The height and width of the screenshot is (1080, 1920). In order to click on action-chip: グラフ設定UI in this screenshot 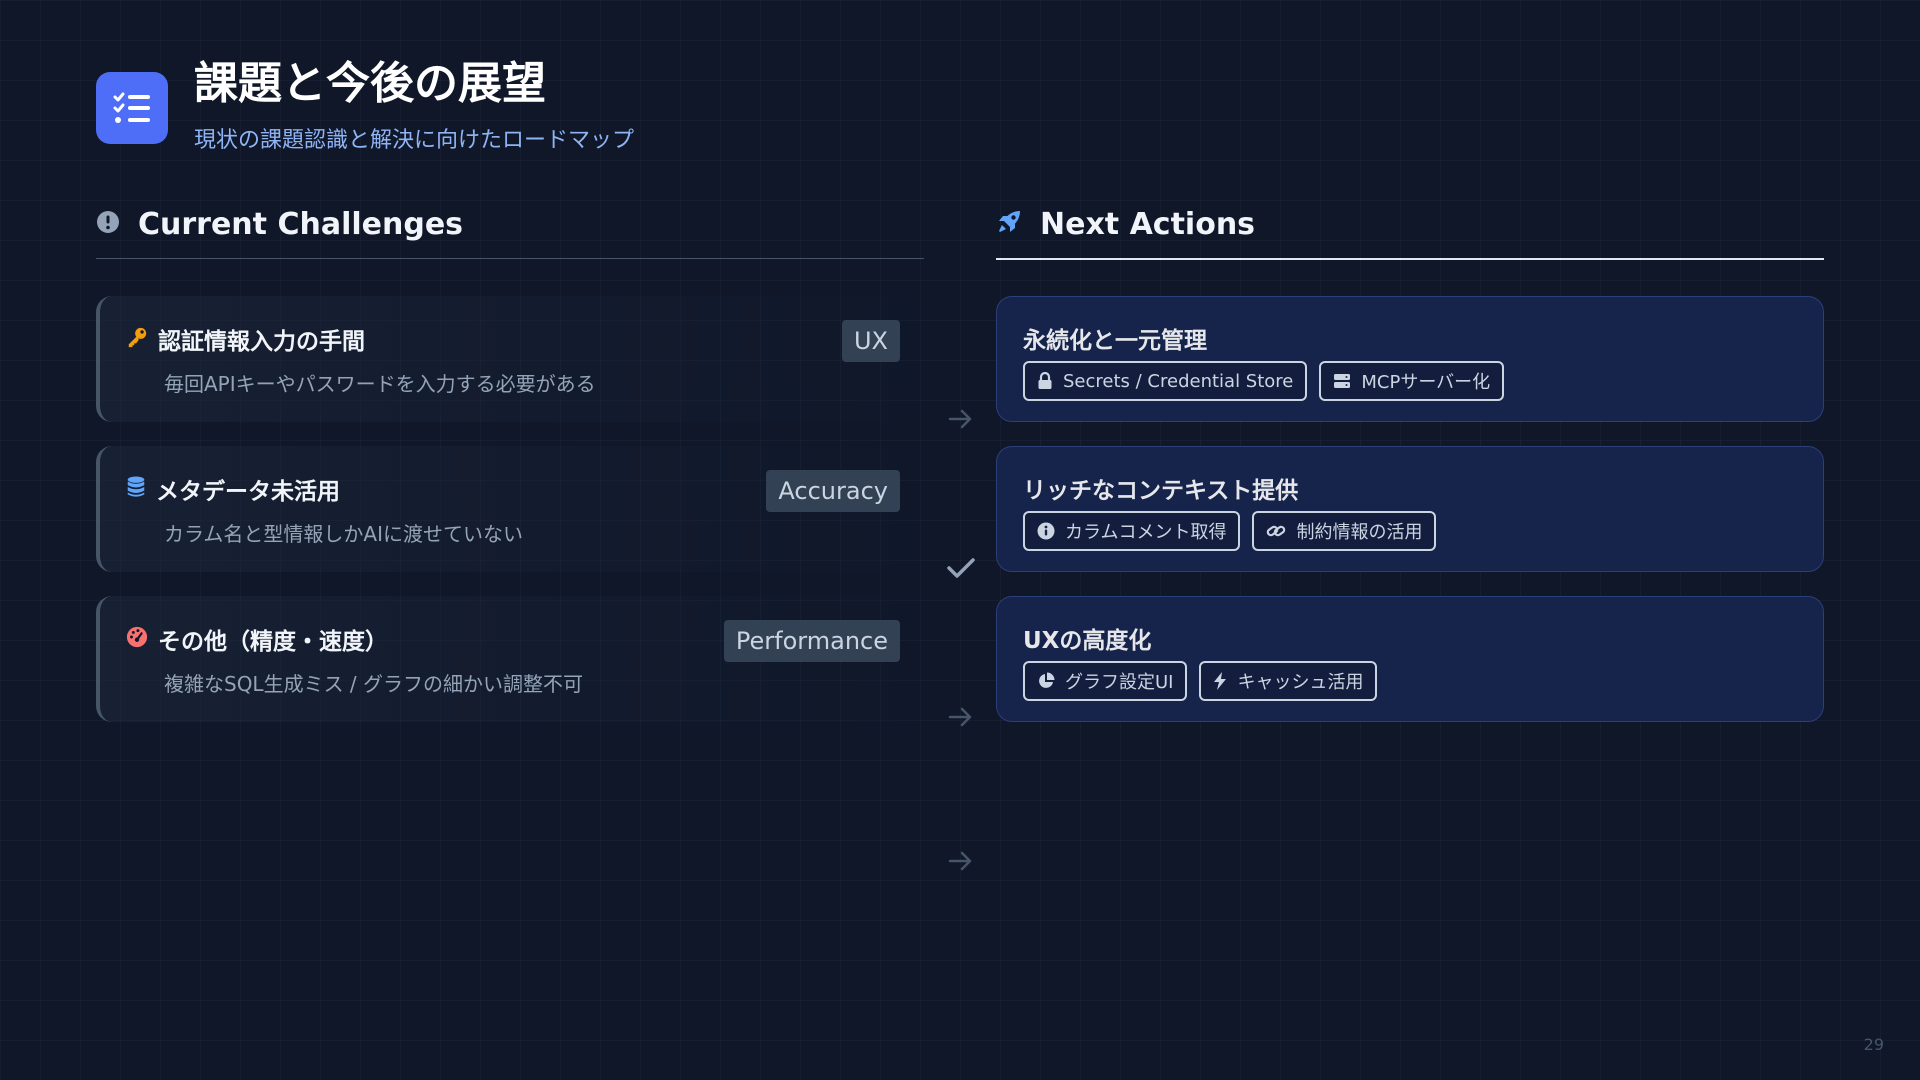, I will do `click(1105, 681)`.